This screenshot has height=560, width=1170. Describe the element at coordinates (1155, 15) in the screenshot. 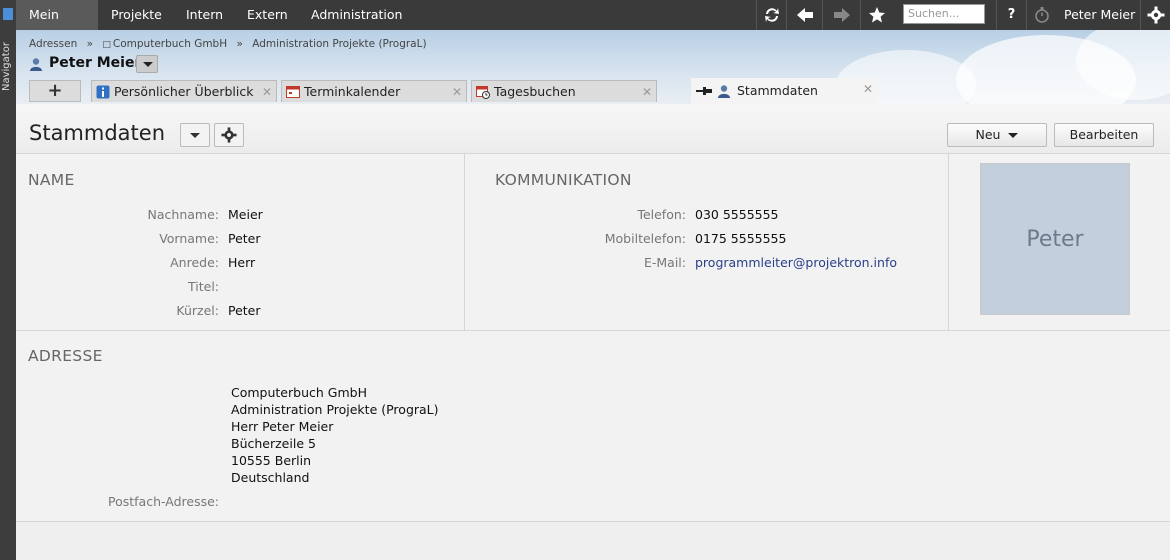

I see `settings-gear-icon` at that location.